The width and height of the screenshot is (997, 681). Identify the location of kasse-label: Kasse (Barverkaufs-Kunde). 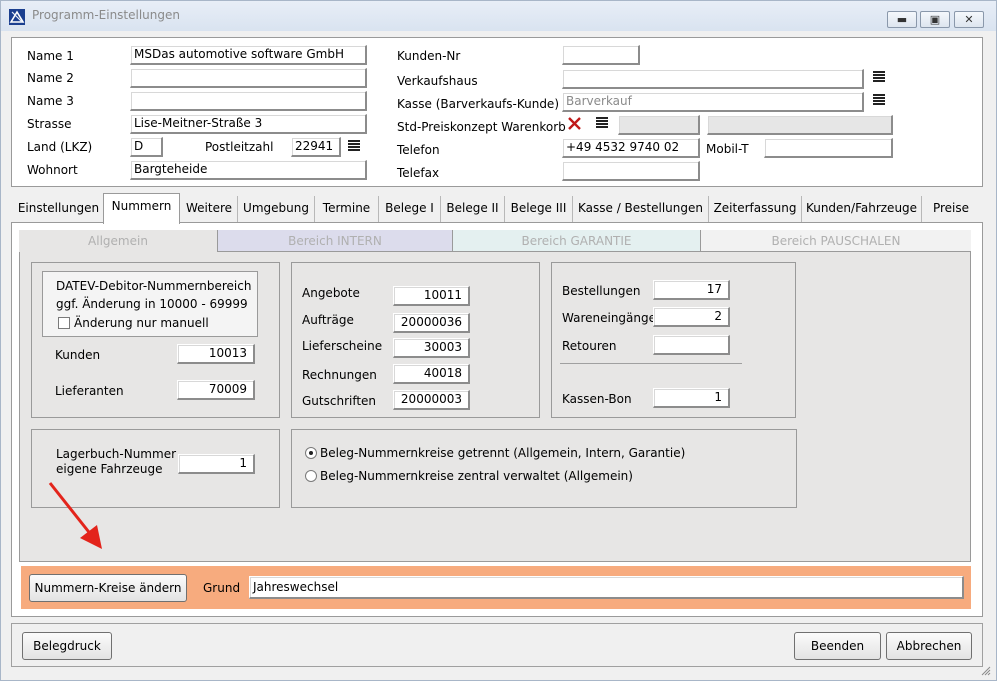
(478, 104).